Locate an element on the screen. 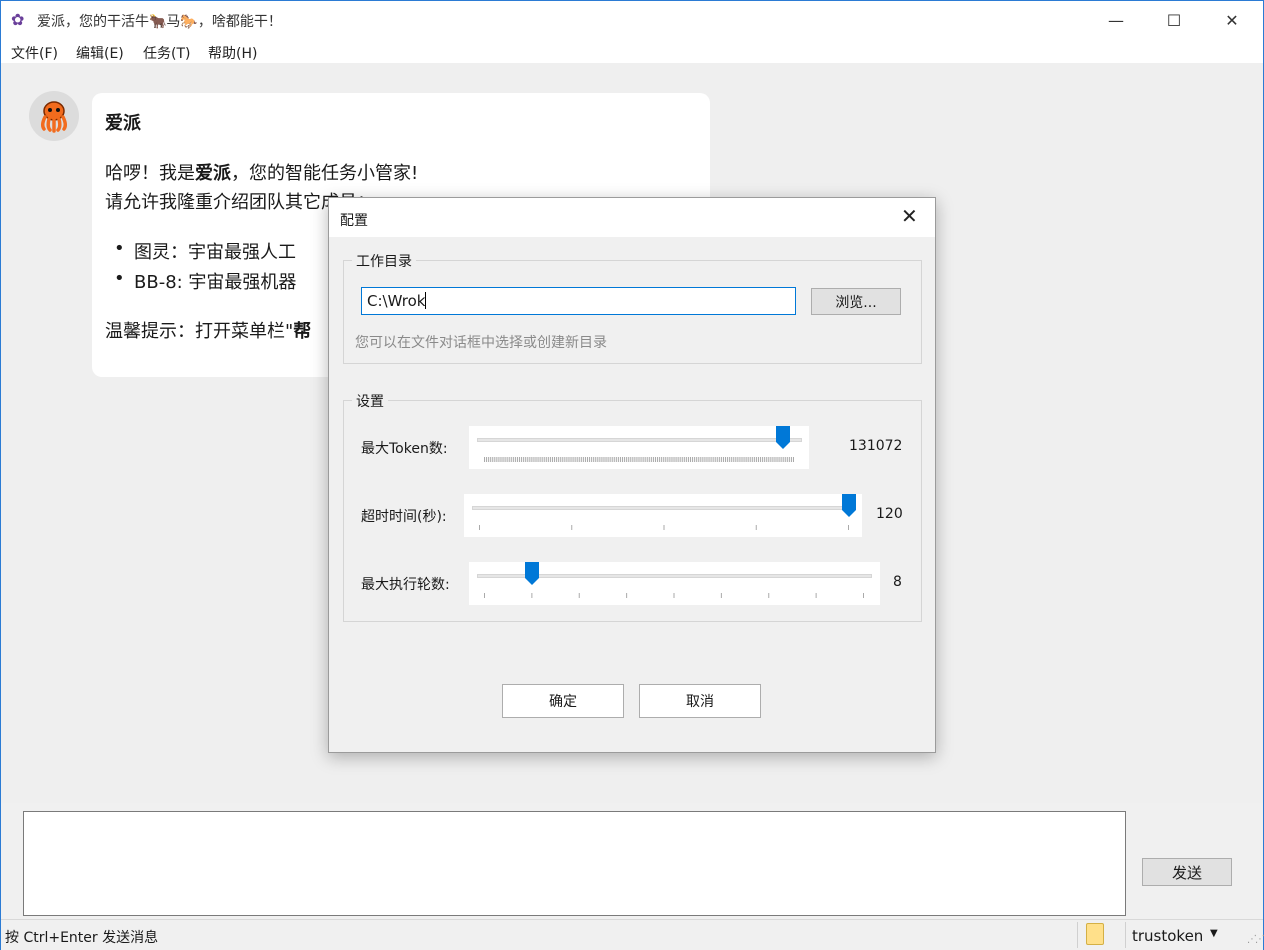 Image resolution: width=1264 pixels, height=950 pixels. max-rounds-label: 最大执行轮数: is located at coordinates (405, 585).